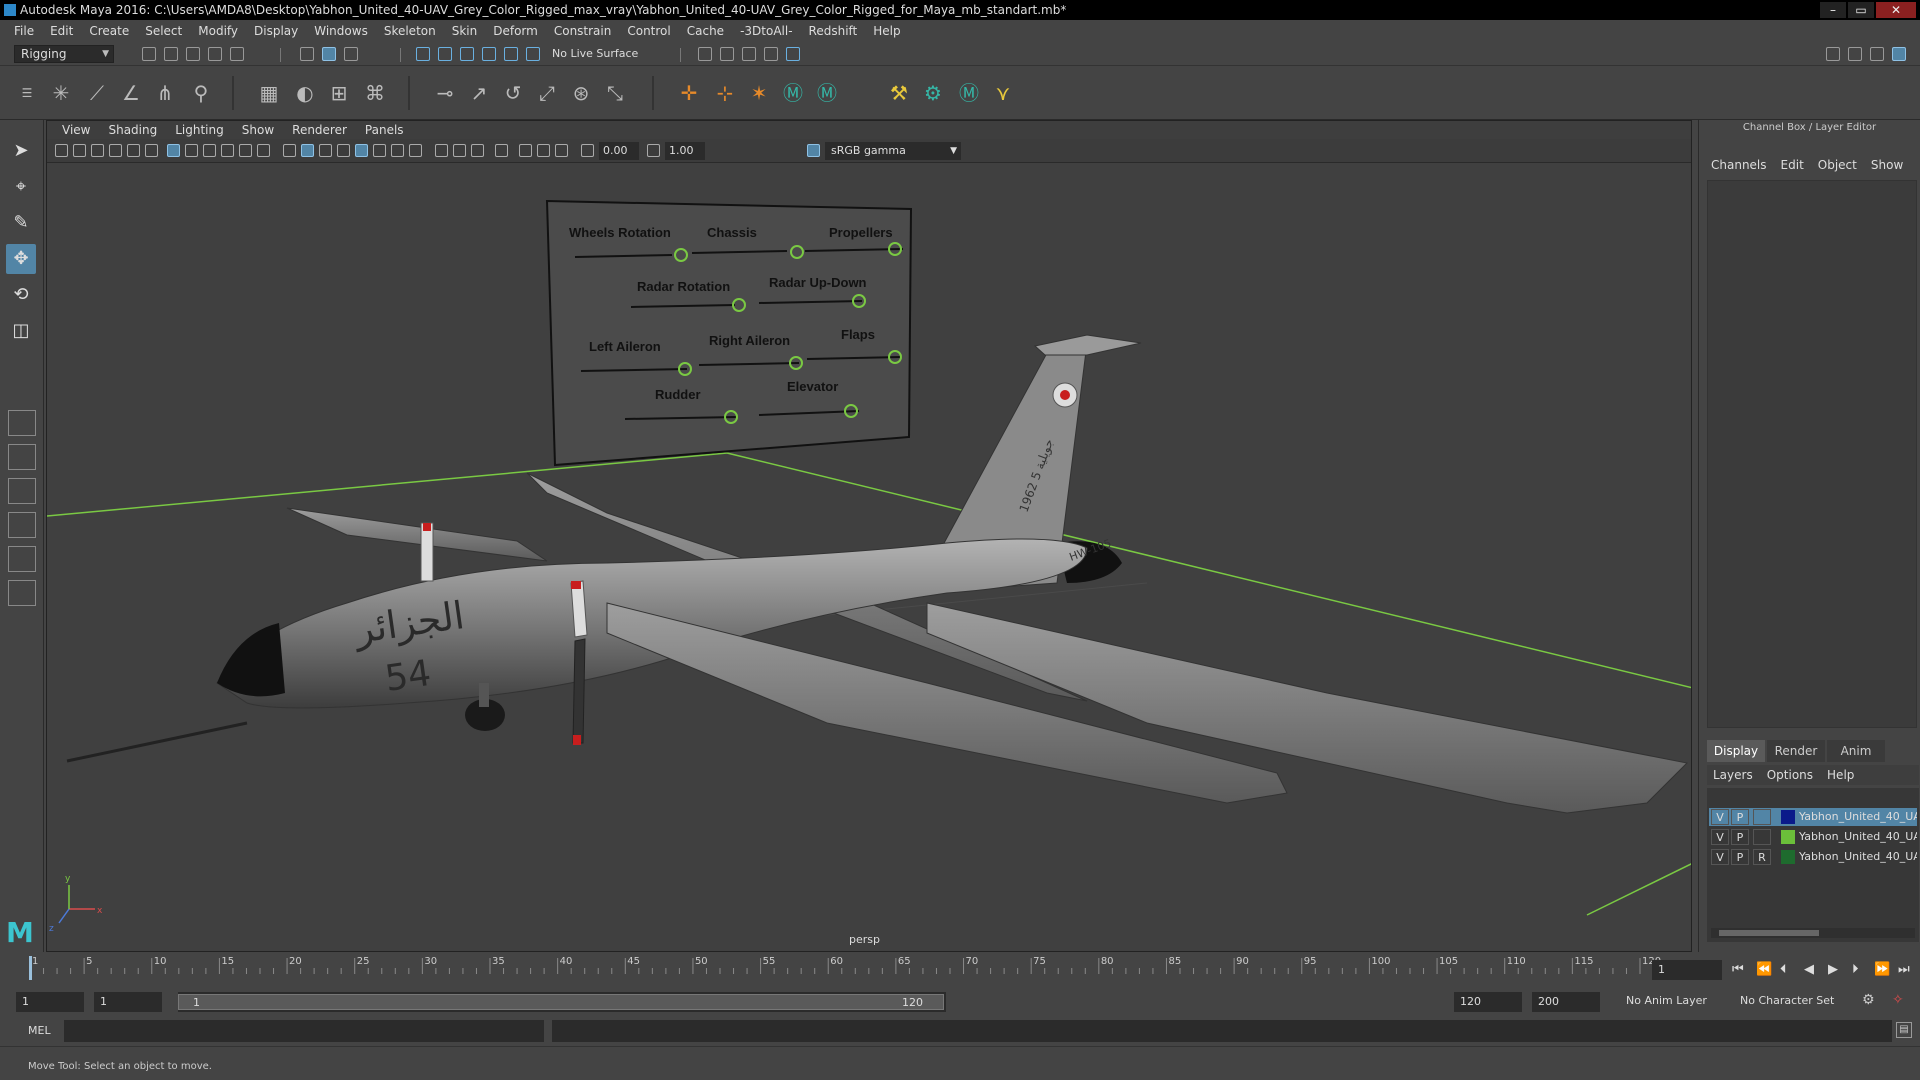  What do you see at coordinates (61, 150) in the screenshot?
I see `select-camera-icon` at bounding box center [61, 150].